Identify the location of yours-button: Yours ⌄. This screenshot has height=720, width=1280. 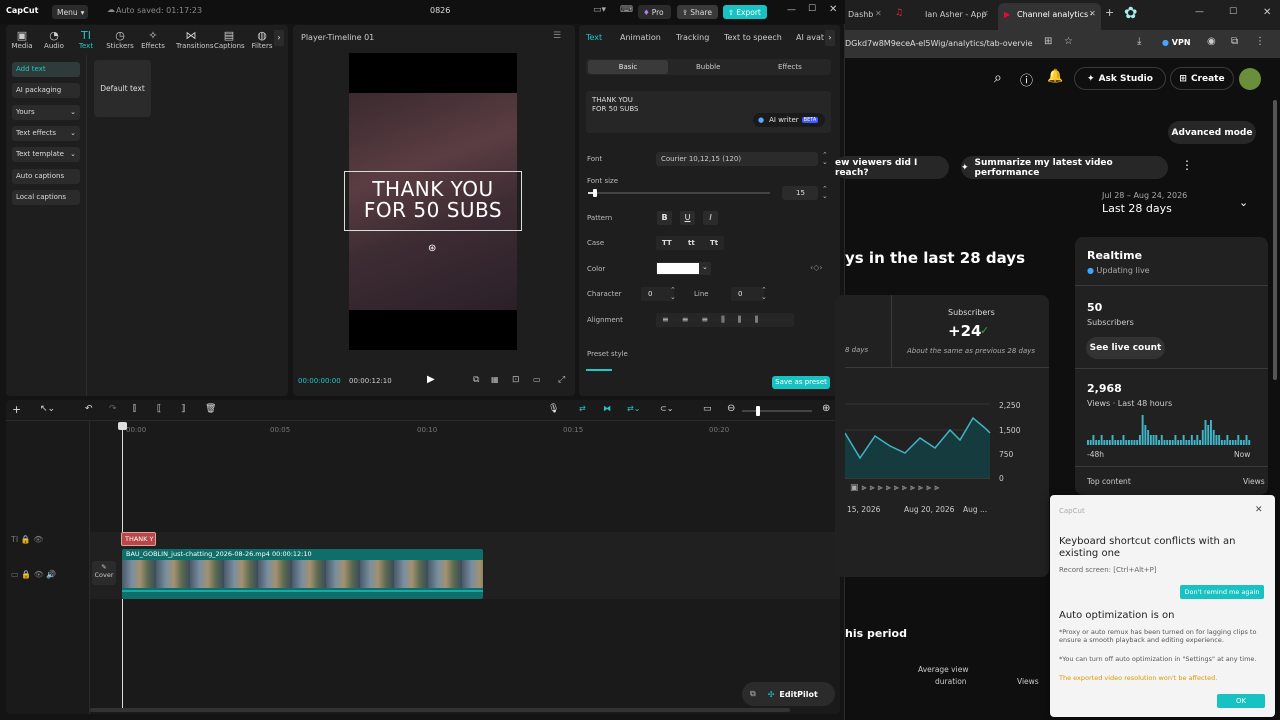
(46, 112).